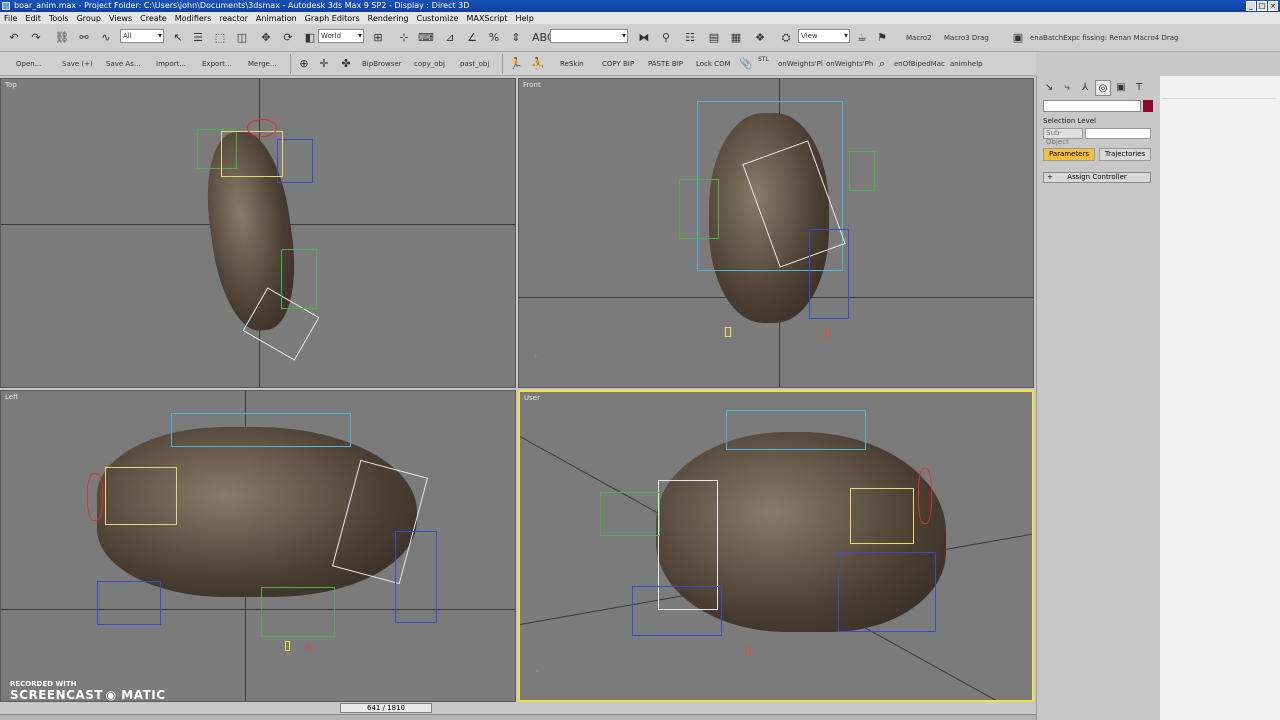 The width and height of the screenshot is (1280, 720). I want to click on link-icon: ⛓, so click(62, 38).